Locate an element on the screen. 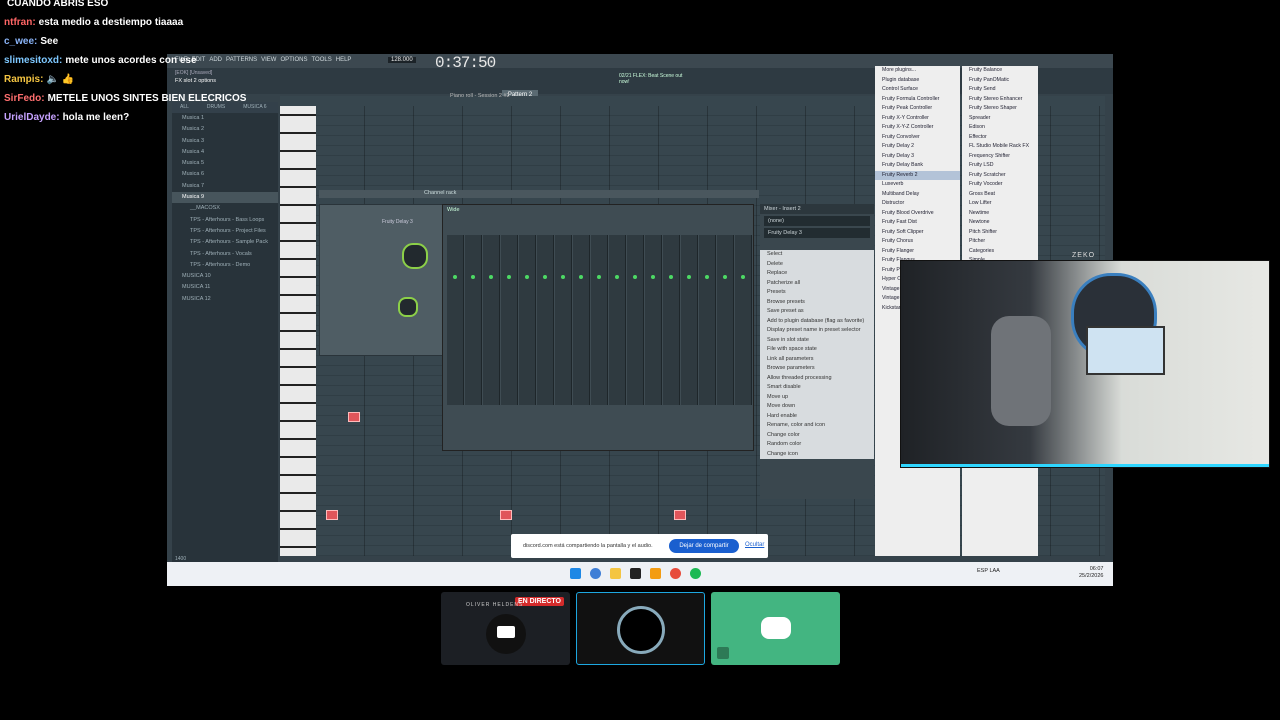 Image resolution: width=1280 pixels, height=720 pixels. plugin-item: Fruity Flanger is located at coordinates (917, 252).